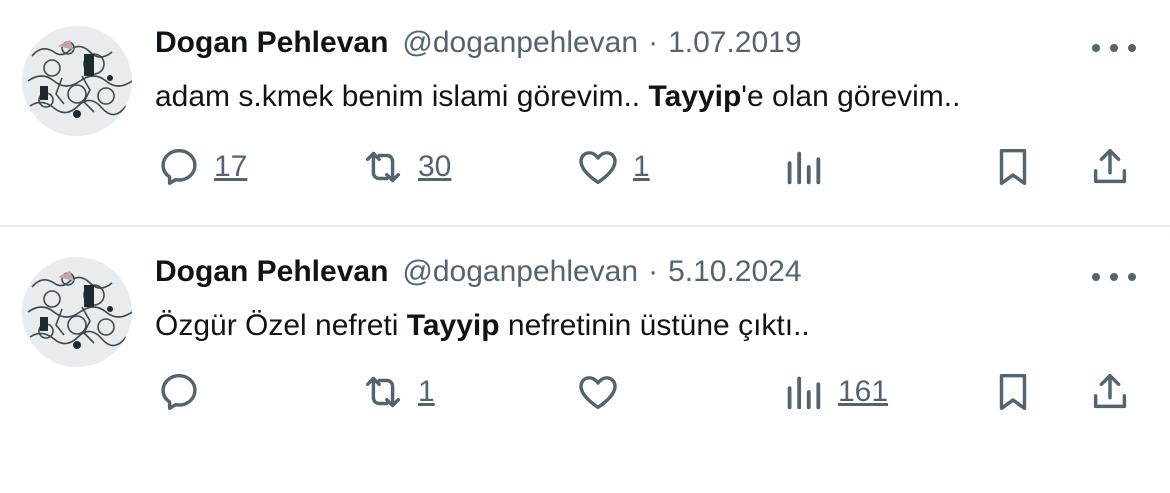 This screenshot has width=1170, height=493. I want to click on like-count: 1, so click(641, 167).